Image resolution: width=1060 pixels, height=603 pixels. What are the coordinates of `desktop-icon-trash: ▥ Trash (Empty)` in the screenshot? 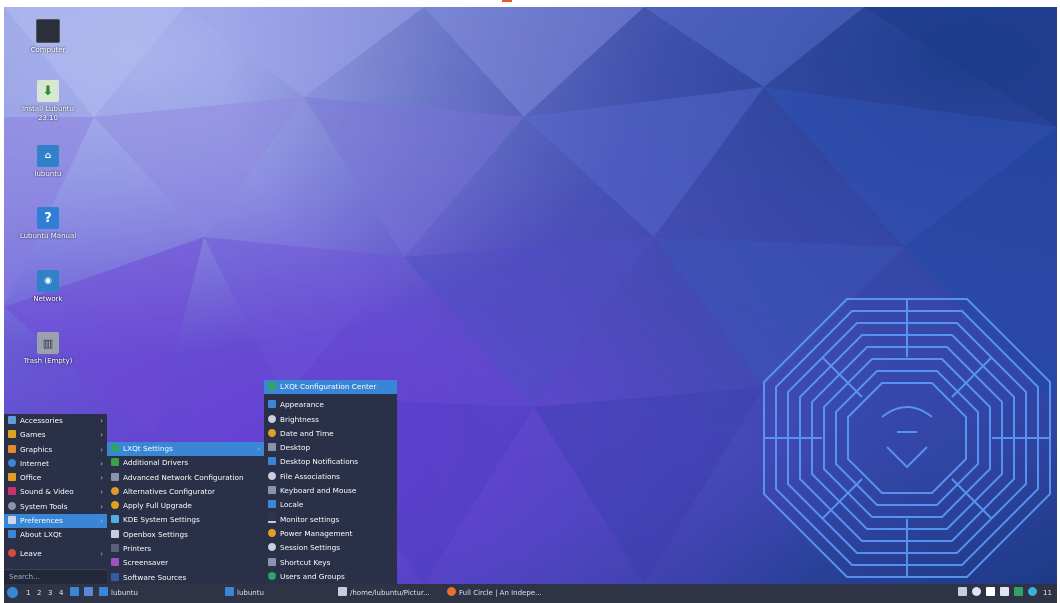 It's located at (48, 349).